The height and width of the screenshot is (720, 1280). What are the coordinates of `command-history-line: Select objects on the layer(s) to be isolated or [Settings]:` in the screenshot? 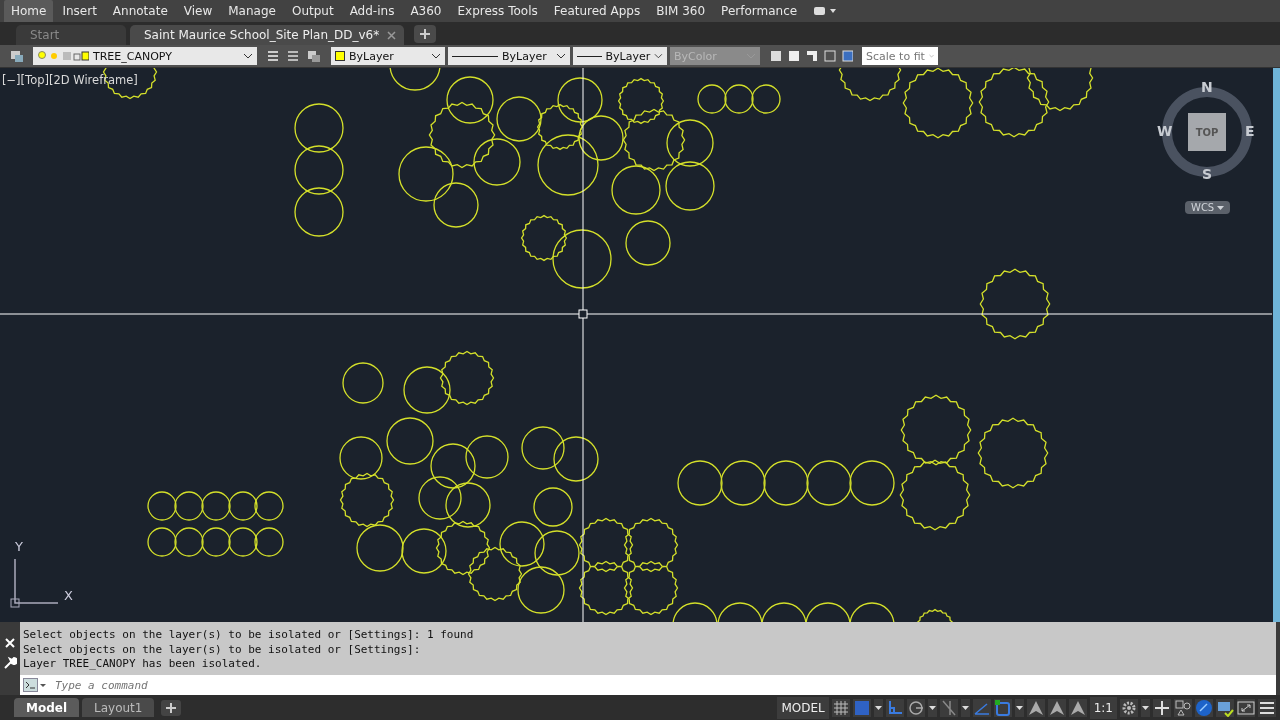 It's located at (222, 649).